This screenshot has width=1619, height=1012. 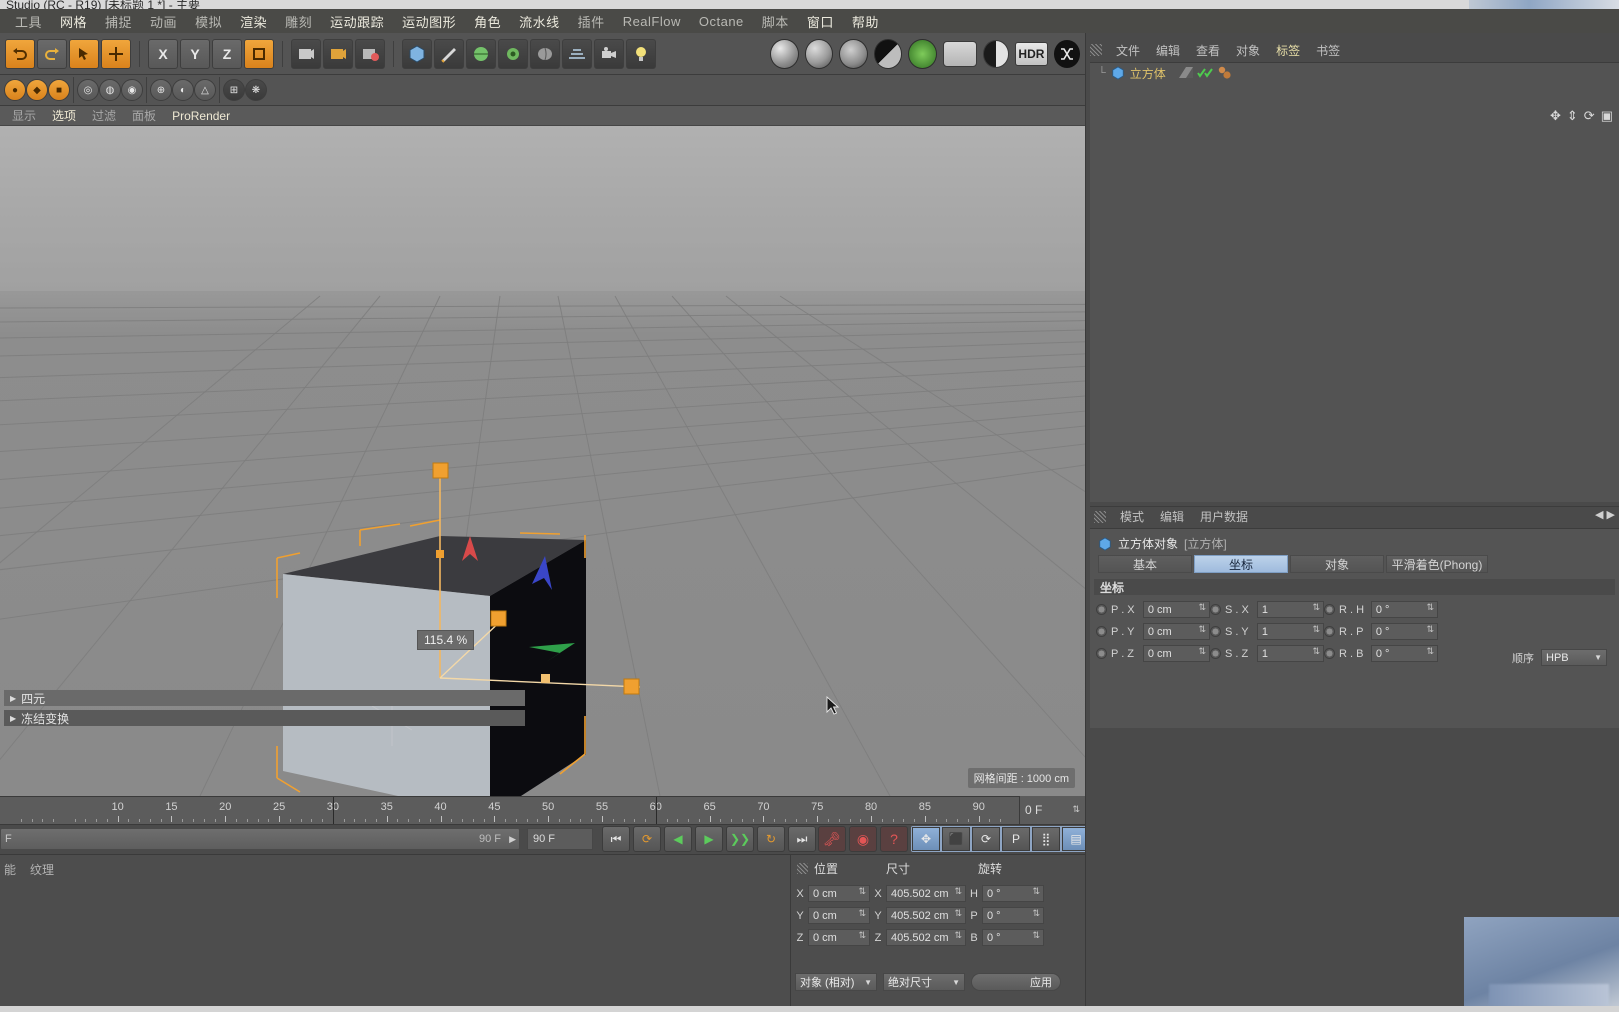 I want to click on viewport-menu-item-2: 过滤, so click(x=104, y=115).